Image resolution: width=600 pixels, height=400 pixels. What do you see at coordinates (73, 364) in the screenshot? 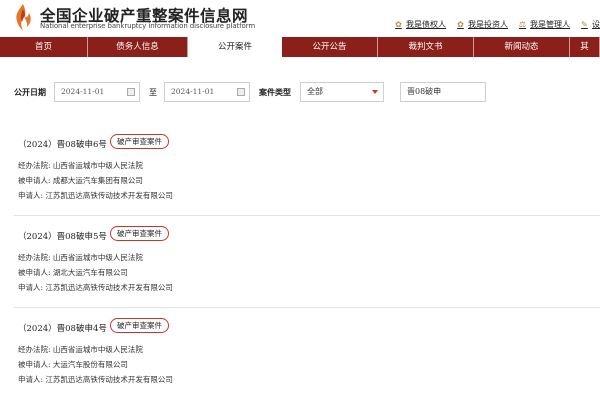
I see `case-respondent: 被申请人: 大运汽车股份有限公司` at bounding box center [73, 364].